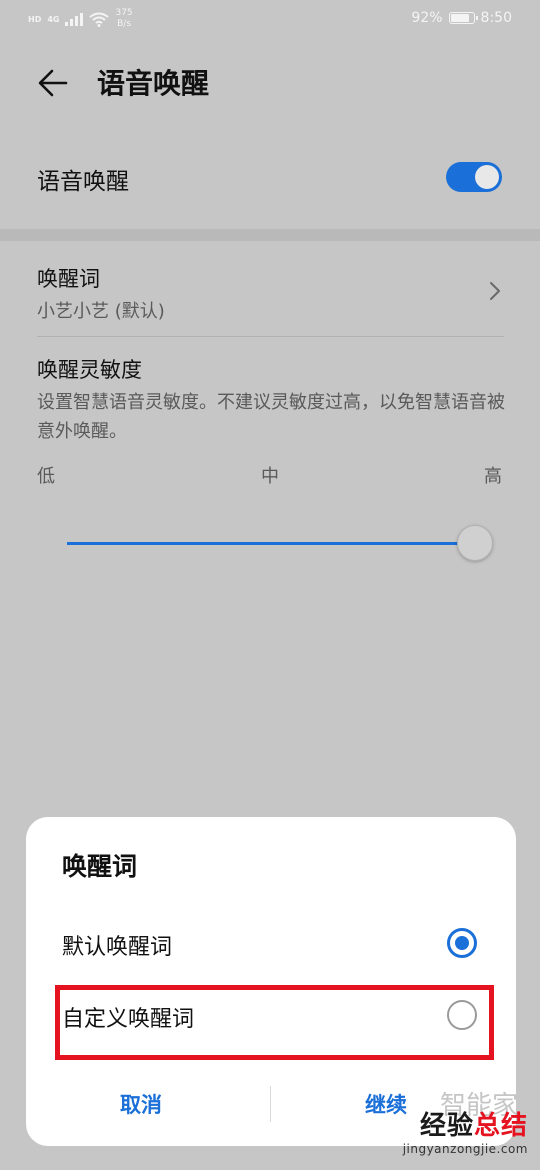 The image size is (540, 1170). I want to click on wake-word-value: 小艺小艺 (默认), so click(101, 311).